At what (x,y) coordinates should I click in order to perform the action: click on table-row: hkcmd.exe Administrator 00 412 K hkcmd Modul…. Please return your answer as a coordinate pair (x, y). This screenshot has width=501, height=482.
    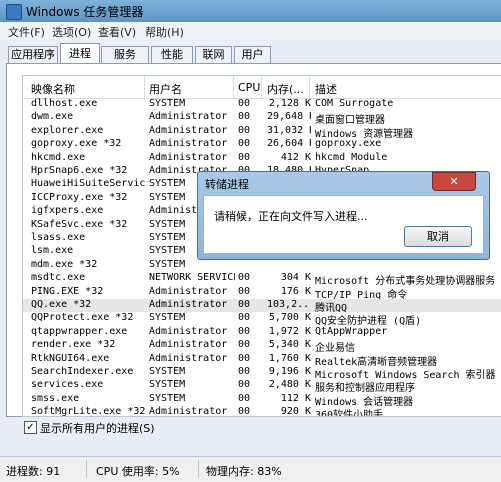
    Looking at the image, I should click on (262, 158).